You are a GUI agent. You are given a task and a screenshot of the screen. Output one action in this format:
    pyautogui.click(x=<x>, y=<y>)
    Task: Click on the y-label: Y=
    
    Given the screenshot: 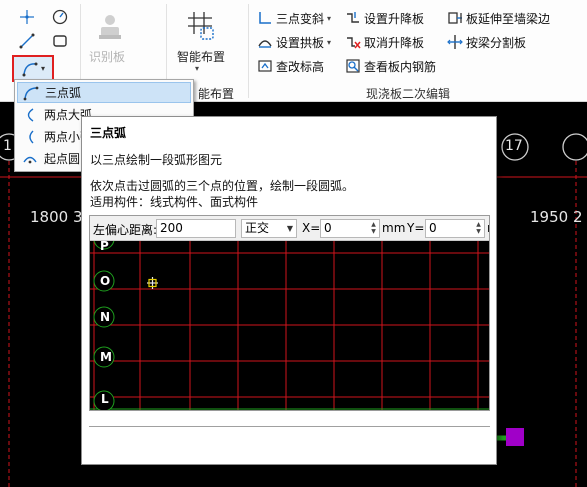 What is the action you would take?
    pyautogui.click(x=416, y=228)
    